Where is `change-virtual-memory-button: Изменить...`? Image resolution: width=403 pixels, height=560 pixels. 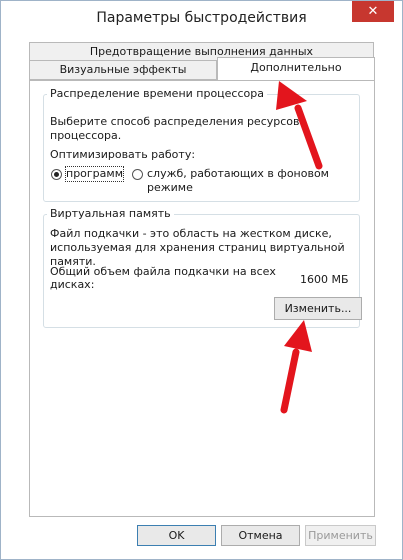 change-virtual-memory-button: Изменить... is located at coordinates (318, 308).